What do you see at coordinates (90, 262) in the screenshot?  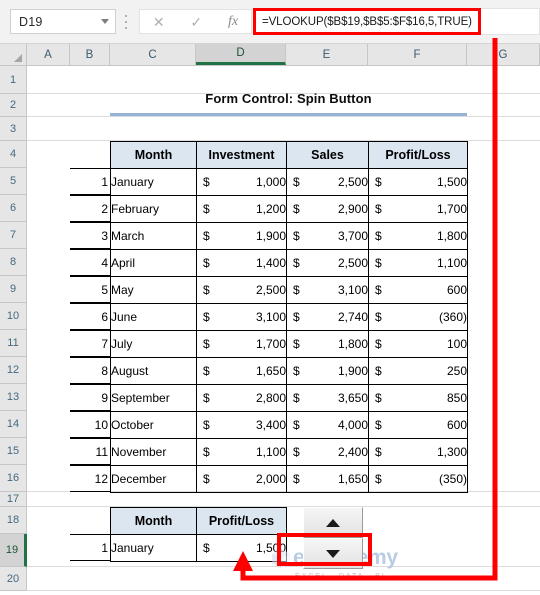 I see `row-index-cell: 4` at bounding box center [90, 262].